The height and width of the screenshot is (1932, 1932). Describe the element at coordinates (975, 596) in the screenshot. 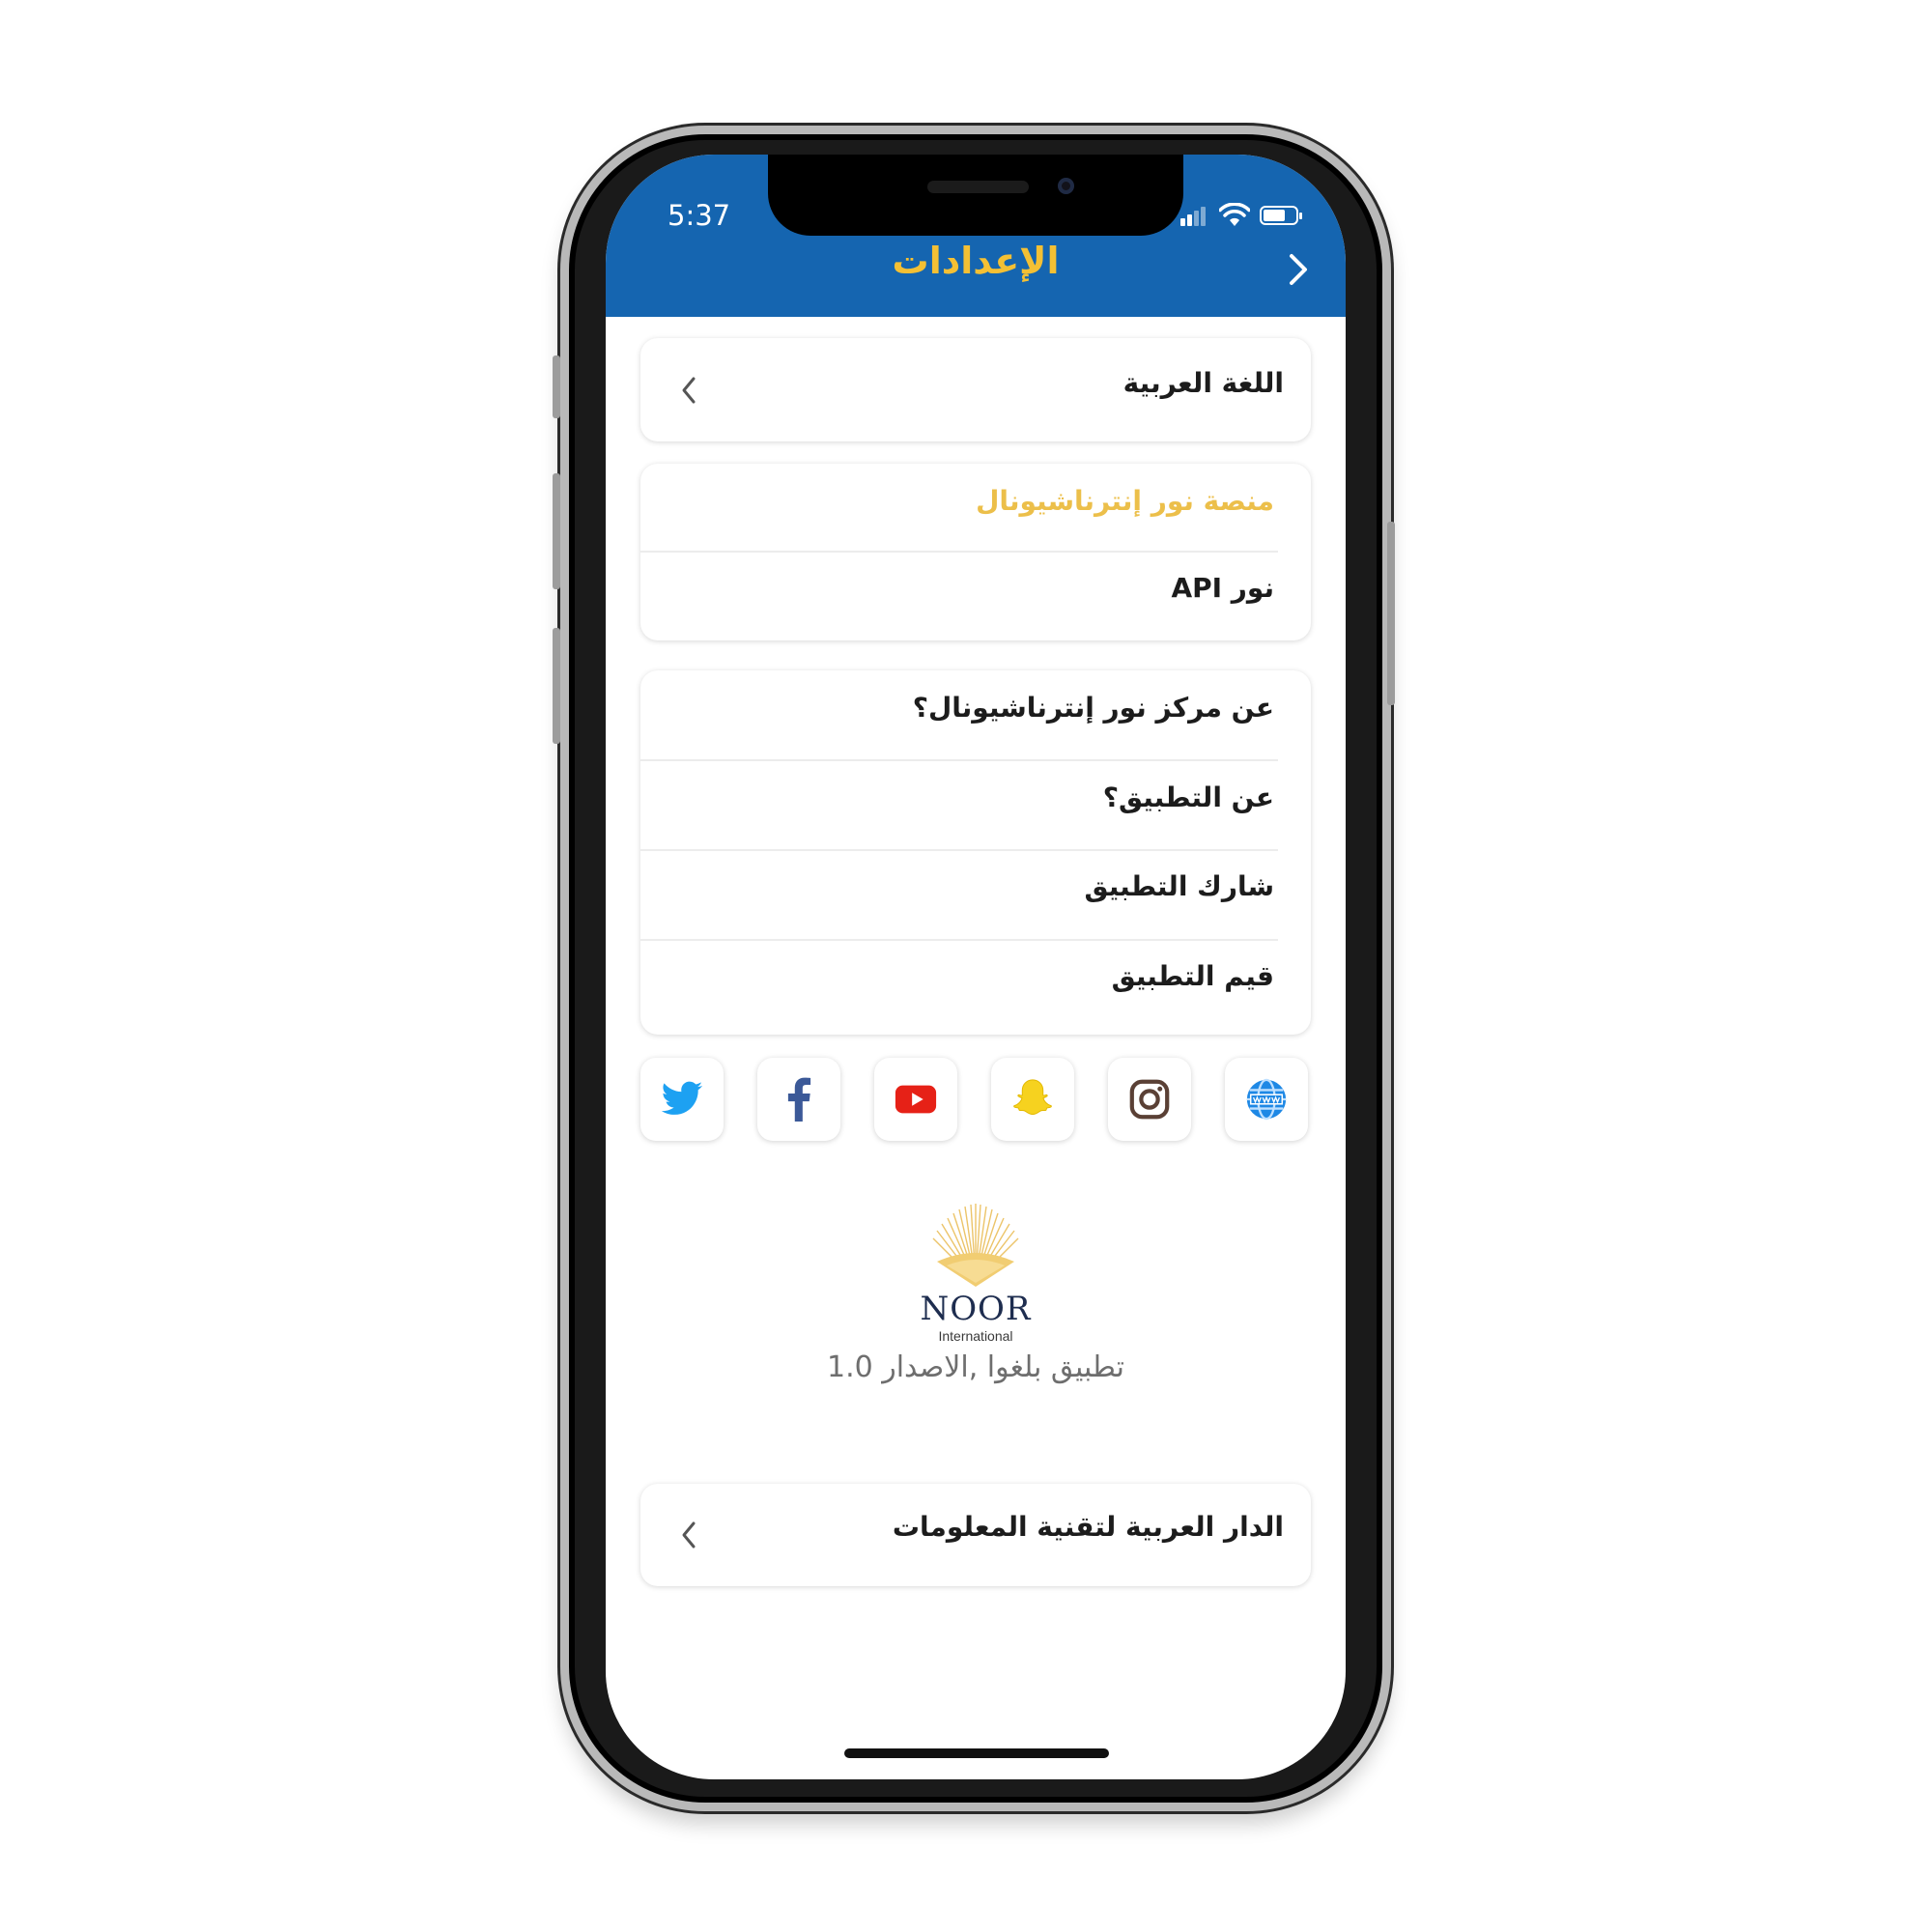

I see `list-item: نور API` at that location.